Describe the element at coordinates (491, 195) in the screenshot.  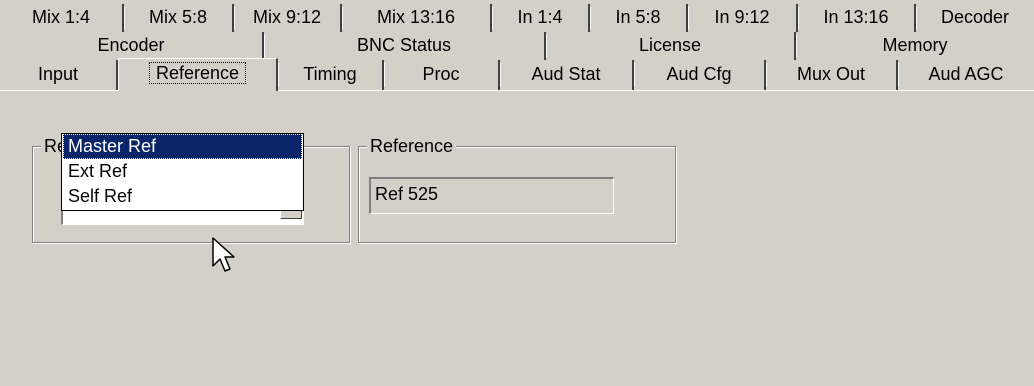
I see `reference-value-field: Ref 525` at that location.